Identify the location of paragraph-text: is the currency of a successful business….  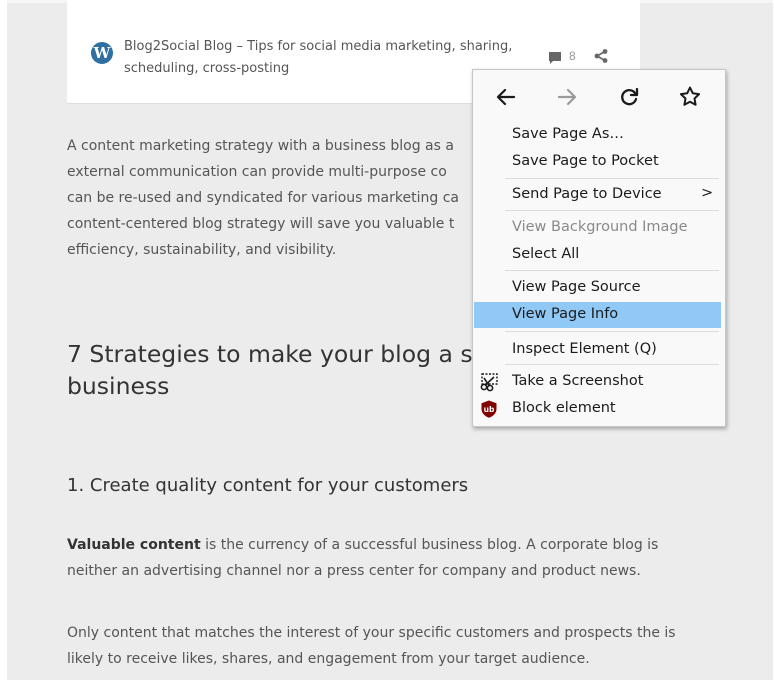
(429, 545).